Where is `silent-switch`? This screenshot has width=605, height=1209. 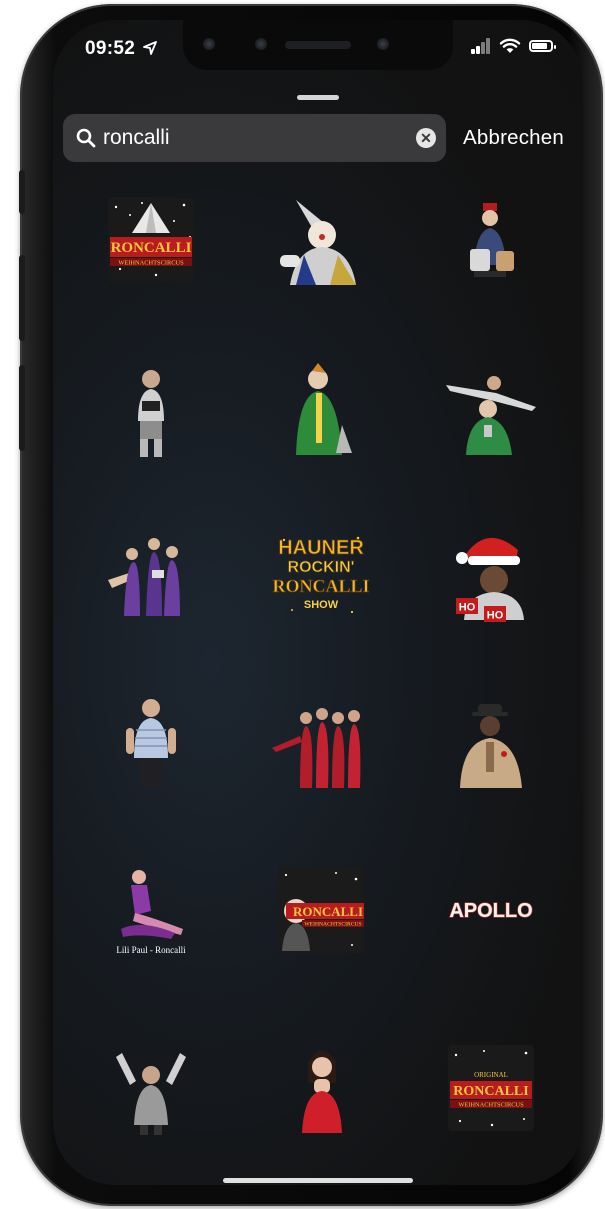 silent-switch is located at coordinates (22, 192).